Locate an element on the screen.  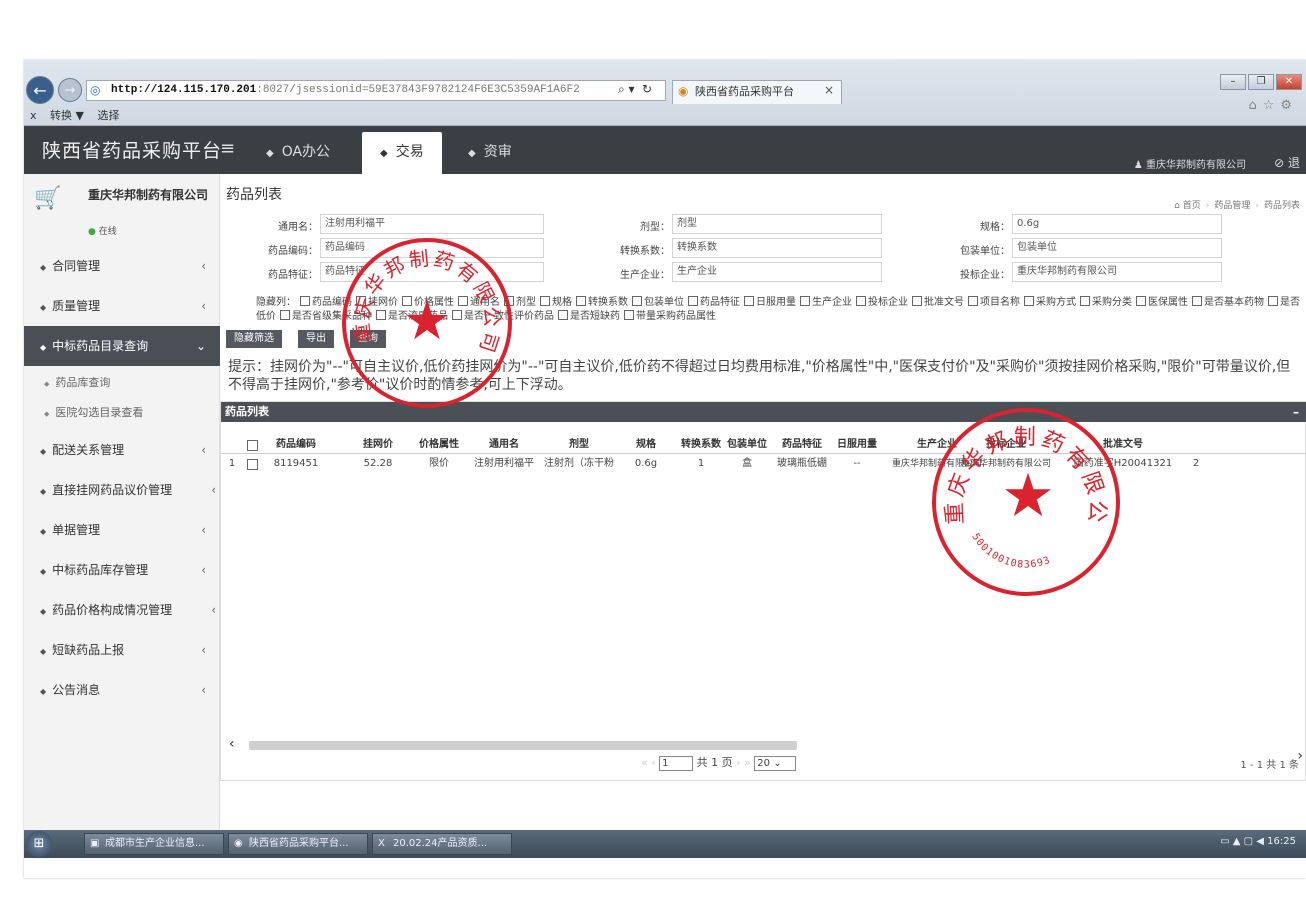
forward-button: → is located at coordinates (70, 90).